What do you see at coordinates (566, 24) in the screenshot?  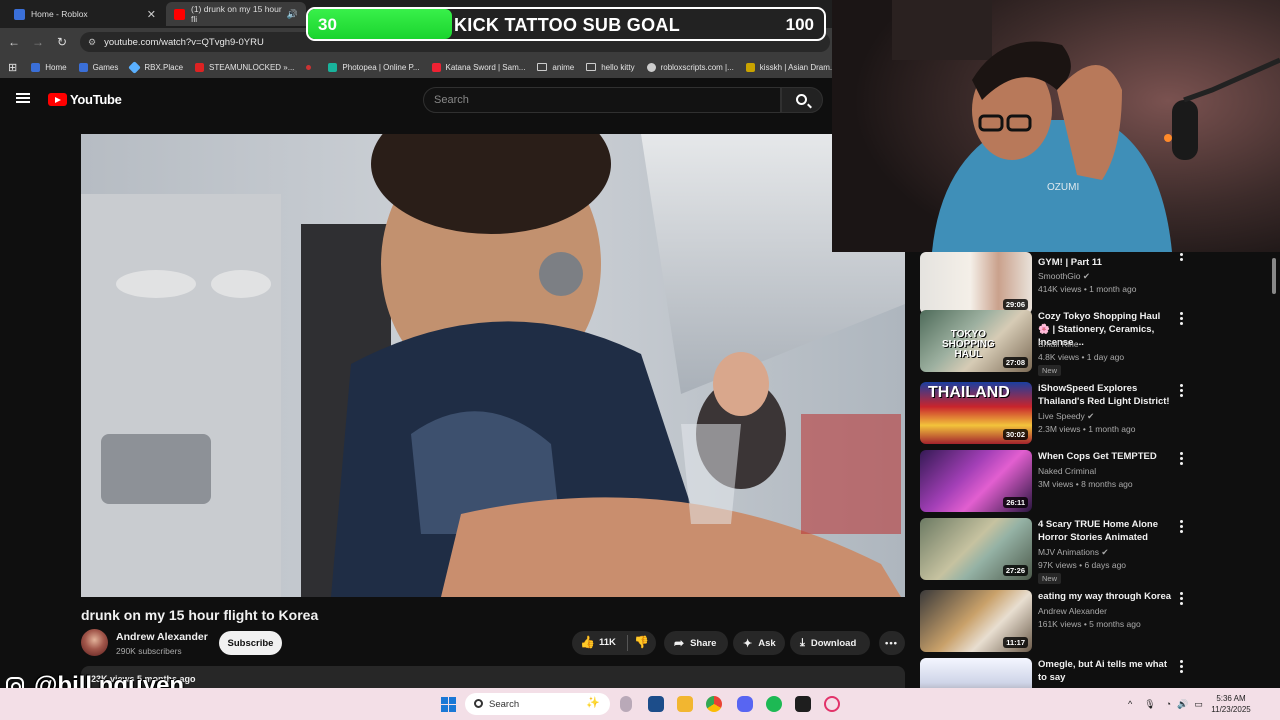 I see `sub-goal-overlay: 30 KICK TATTOO SUB GOAL 100` at bounding box center [566, 24].